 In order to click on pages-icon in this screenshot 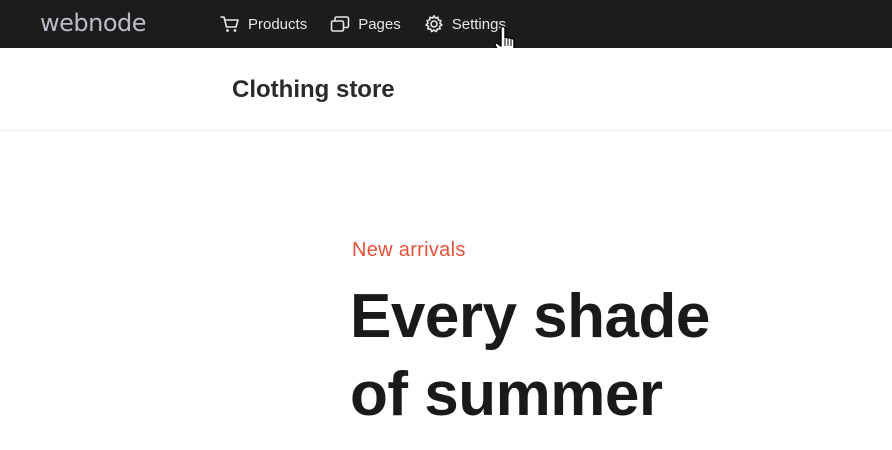, I will do `click(340, 24)`.